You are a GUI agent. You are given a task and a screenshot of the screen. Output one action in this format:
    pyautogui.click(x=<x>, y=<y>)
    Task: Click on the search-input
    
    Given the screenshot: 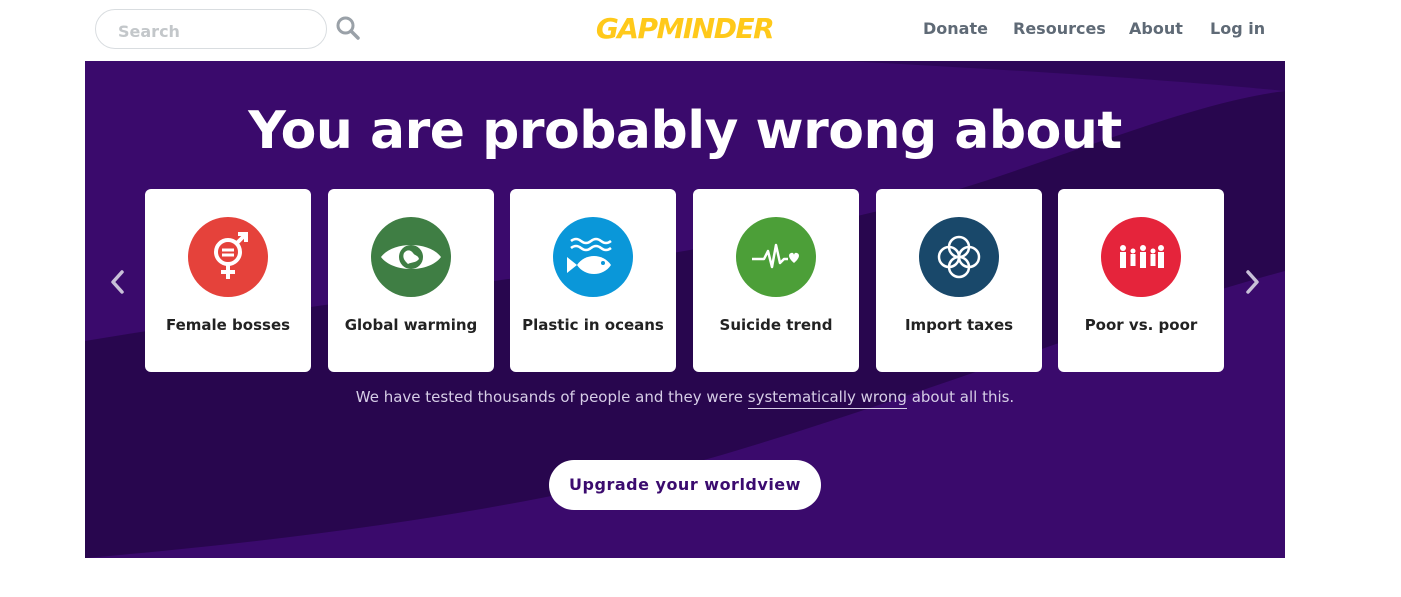 What is the action you would take?
    pyautogui.click(x=218, y=31)
    